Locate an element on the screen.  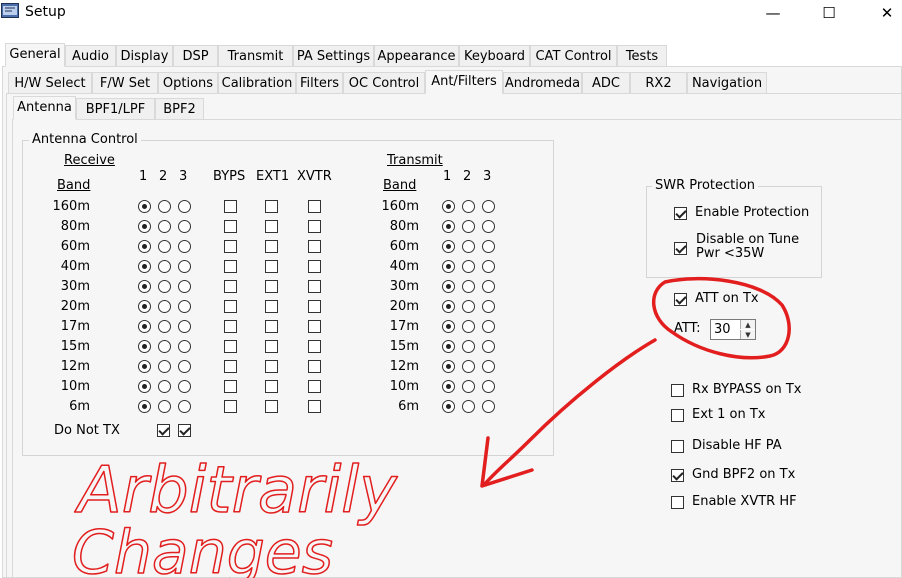
annotation-text-line2: Changes is located at coordinates (202, 548).